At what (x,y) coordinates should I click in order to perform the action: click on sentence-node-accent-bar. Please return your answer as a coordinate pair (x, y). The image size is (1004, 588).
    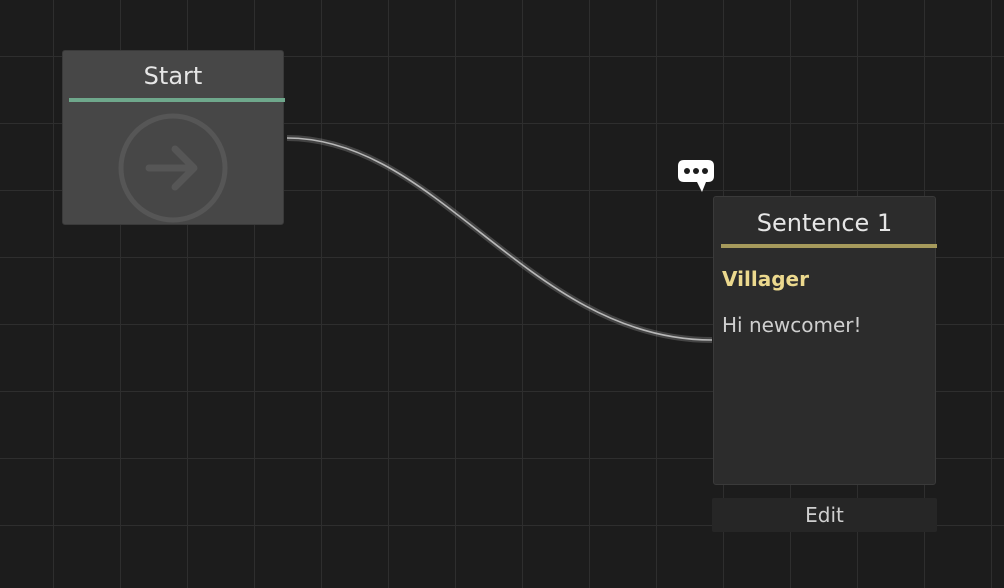
    Looking at the image, I should click on (829, 246).